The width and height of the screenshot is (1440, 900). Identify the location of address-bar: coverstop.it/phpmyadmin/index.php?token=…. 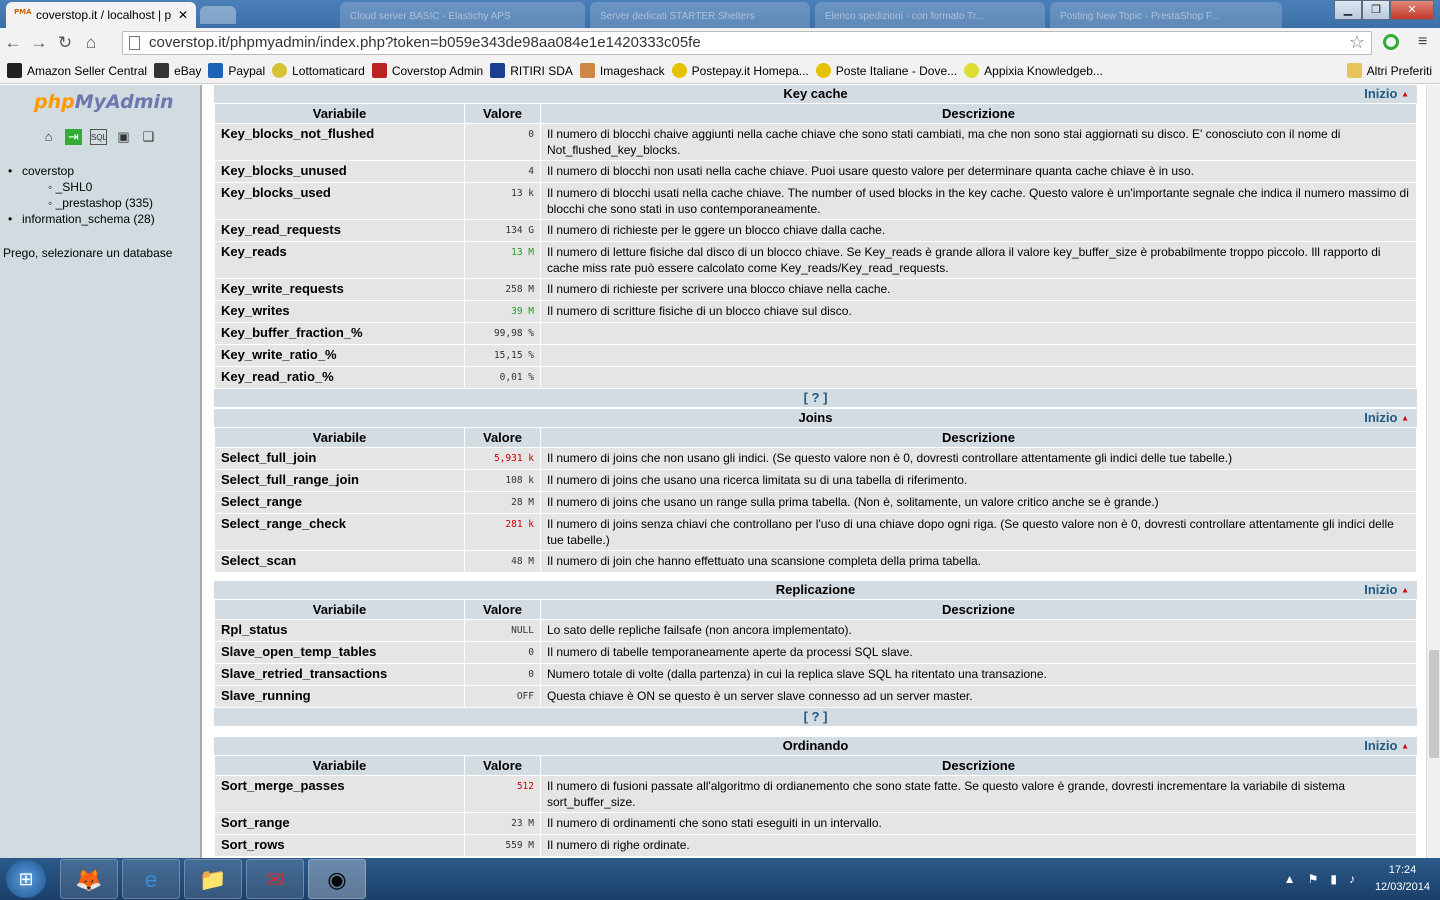
(747, 43).